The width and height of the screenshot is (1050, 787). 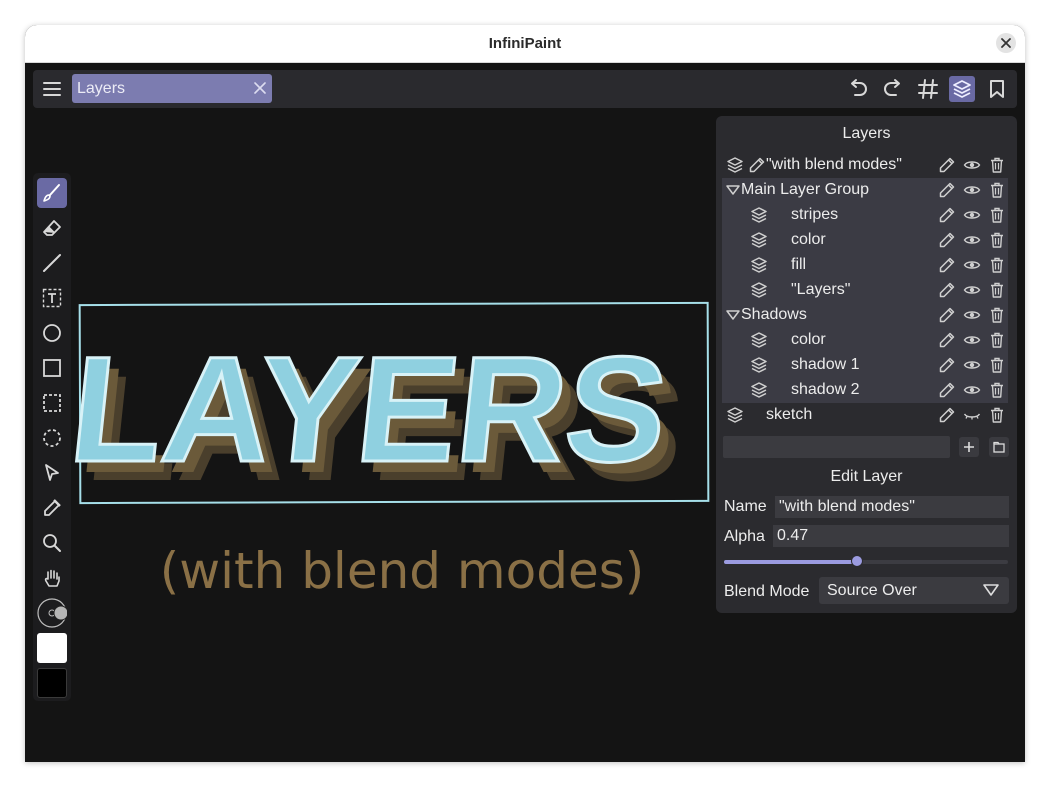 What do you see at coordinates (865, 390) in the screenshot?
I see `layer-row: shadow 2` at bounding box center [865, 390].